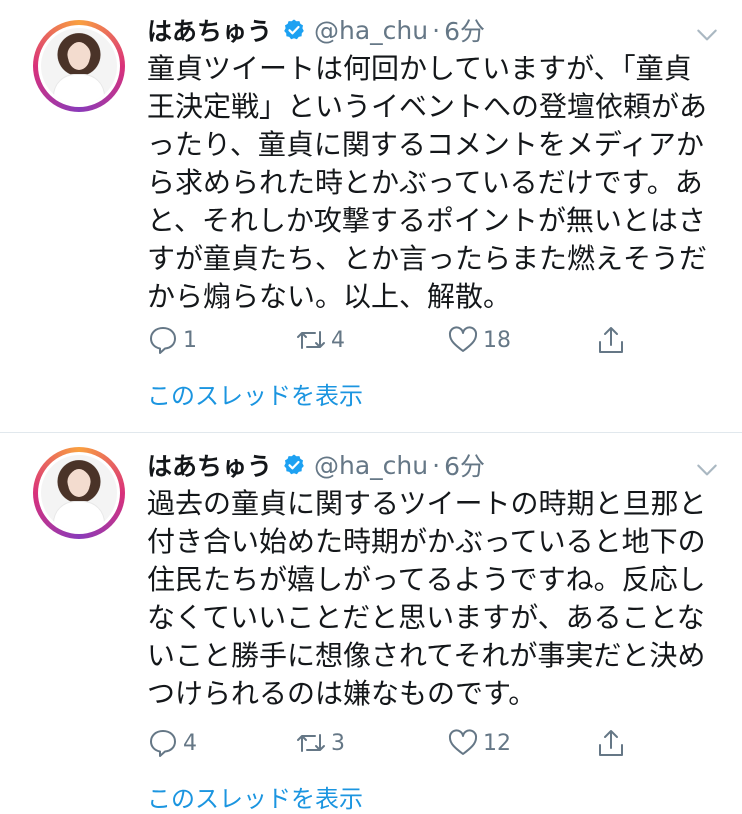  Describe the element at coordinates (407, 743) in the screenshot. I see `tweet-actions: 4 3 12` at that location.